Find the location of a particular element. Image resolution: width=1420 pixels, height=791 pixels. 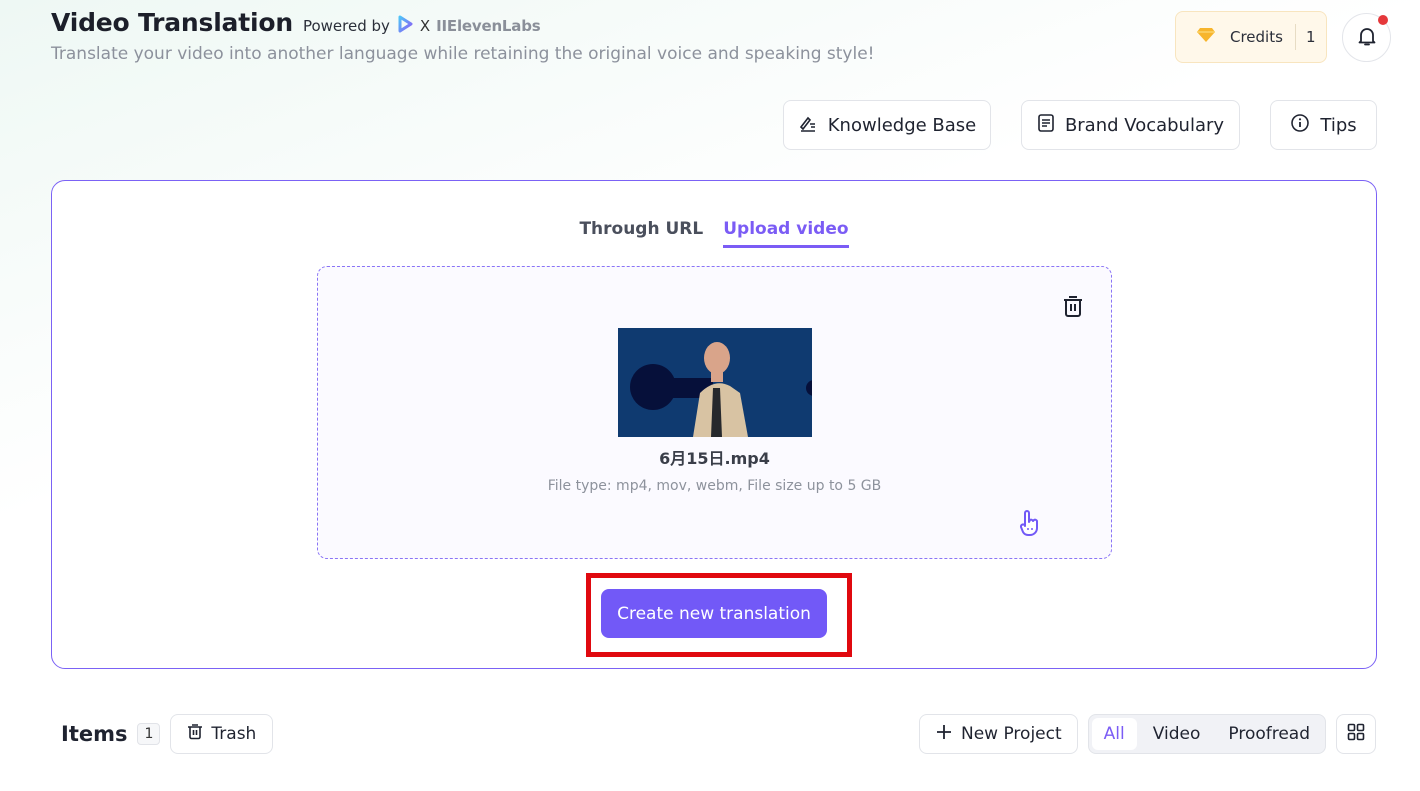

tips-label: Tips is located at coordinates (1338, 125).